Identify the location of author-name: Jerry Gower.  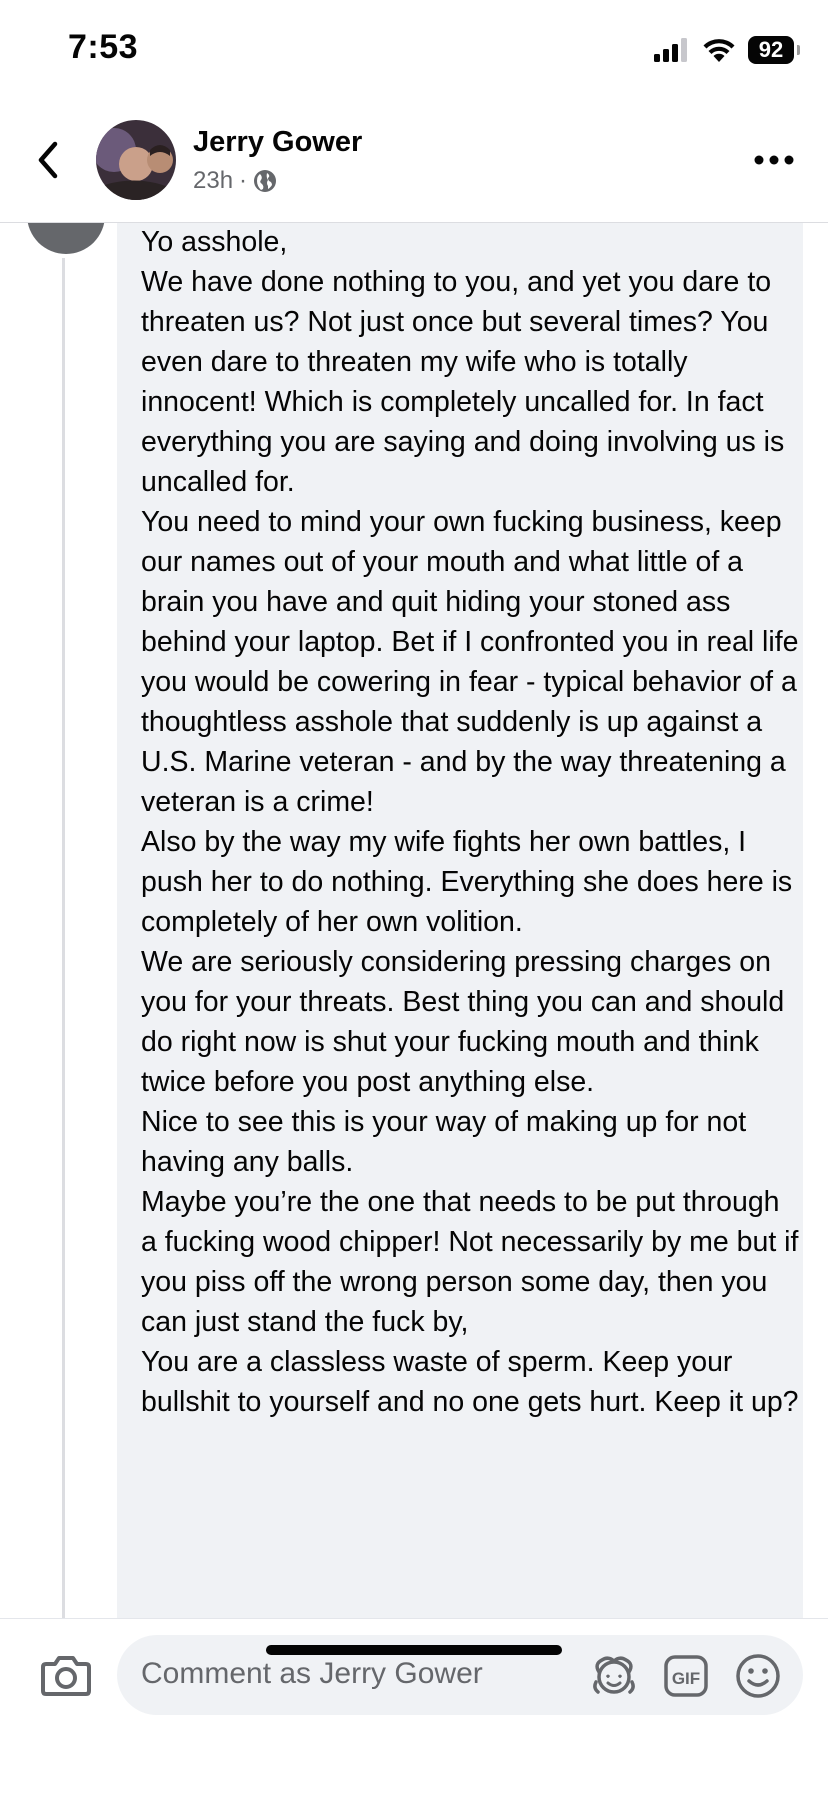
(277, 142).